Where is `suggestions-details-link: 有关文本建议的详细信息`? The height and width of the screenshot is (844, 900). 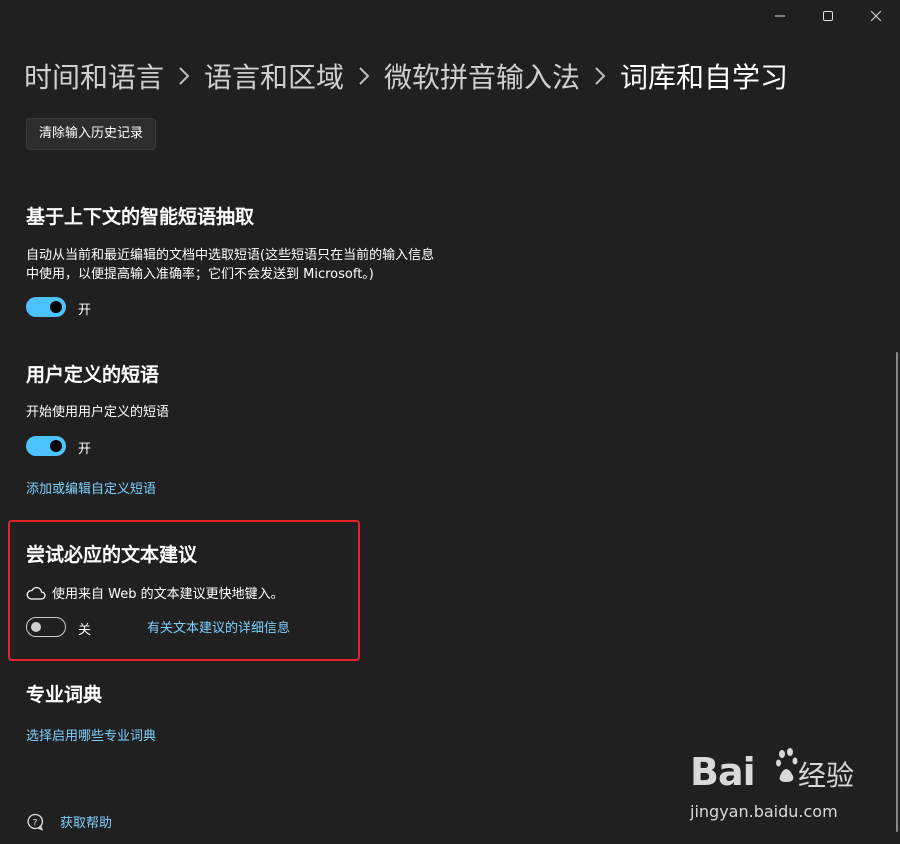 suggestions-details-link: 有关文本建议的详细信息 is located at coordinates (218, 626).